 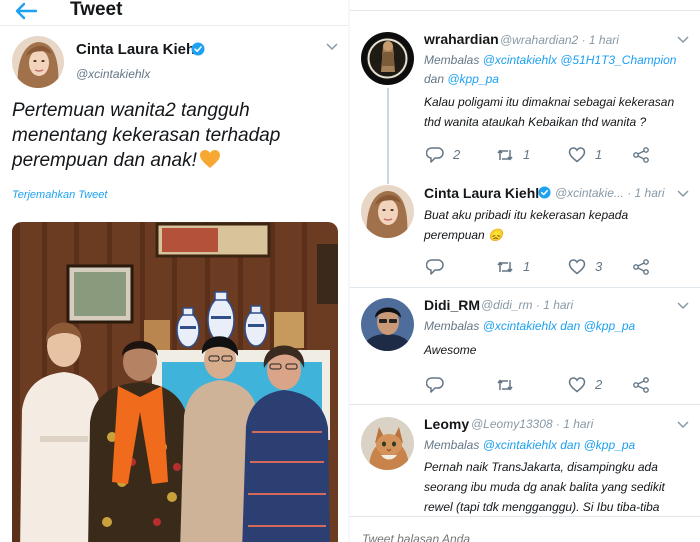 I want to click on top-bar: Tweet, so click(x=174, y=13).